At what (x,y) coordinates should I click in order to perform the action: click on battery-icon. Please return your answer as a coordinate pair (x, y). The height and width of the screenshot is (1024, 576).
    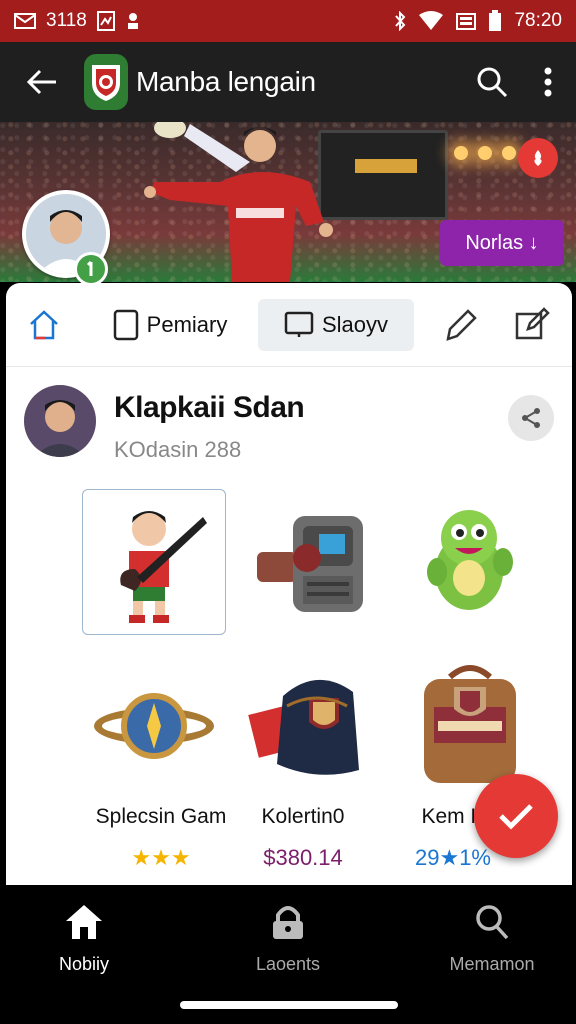
    Looking at the image, I should click on (495, 21).